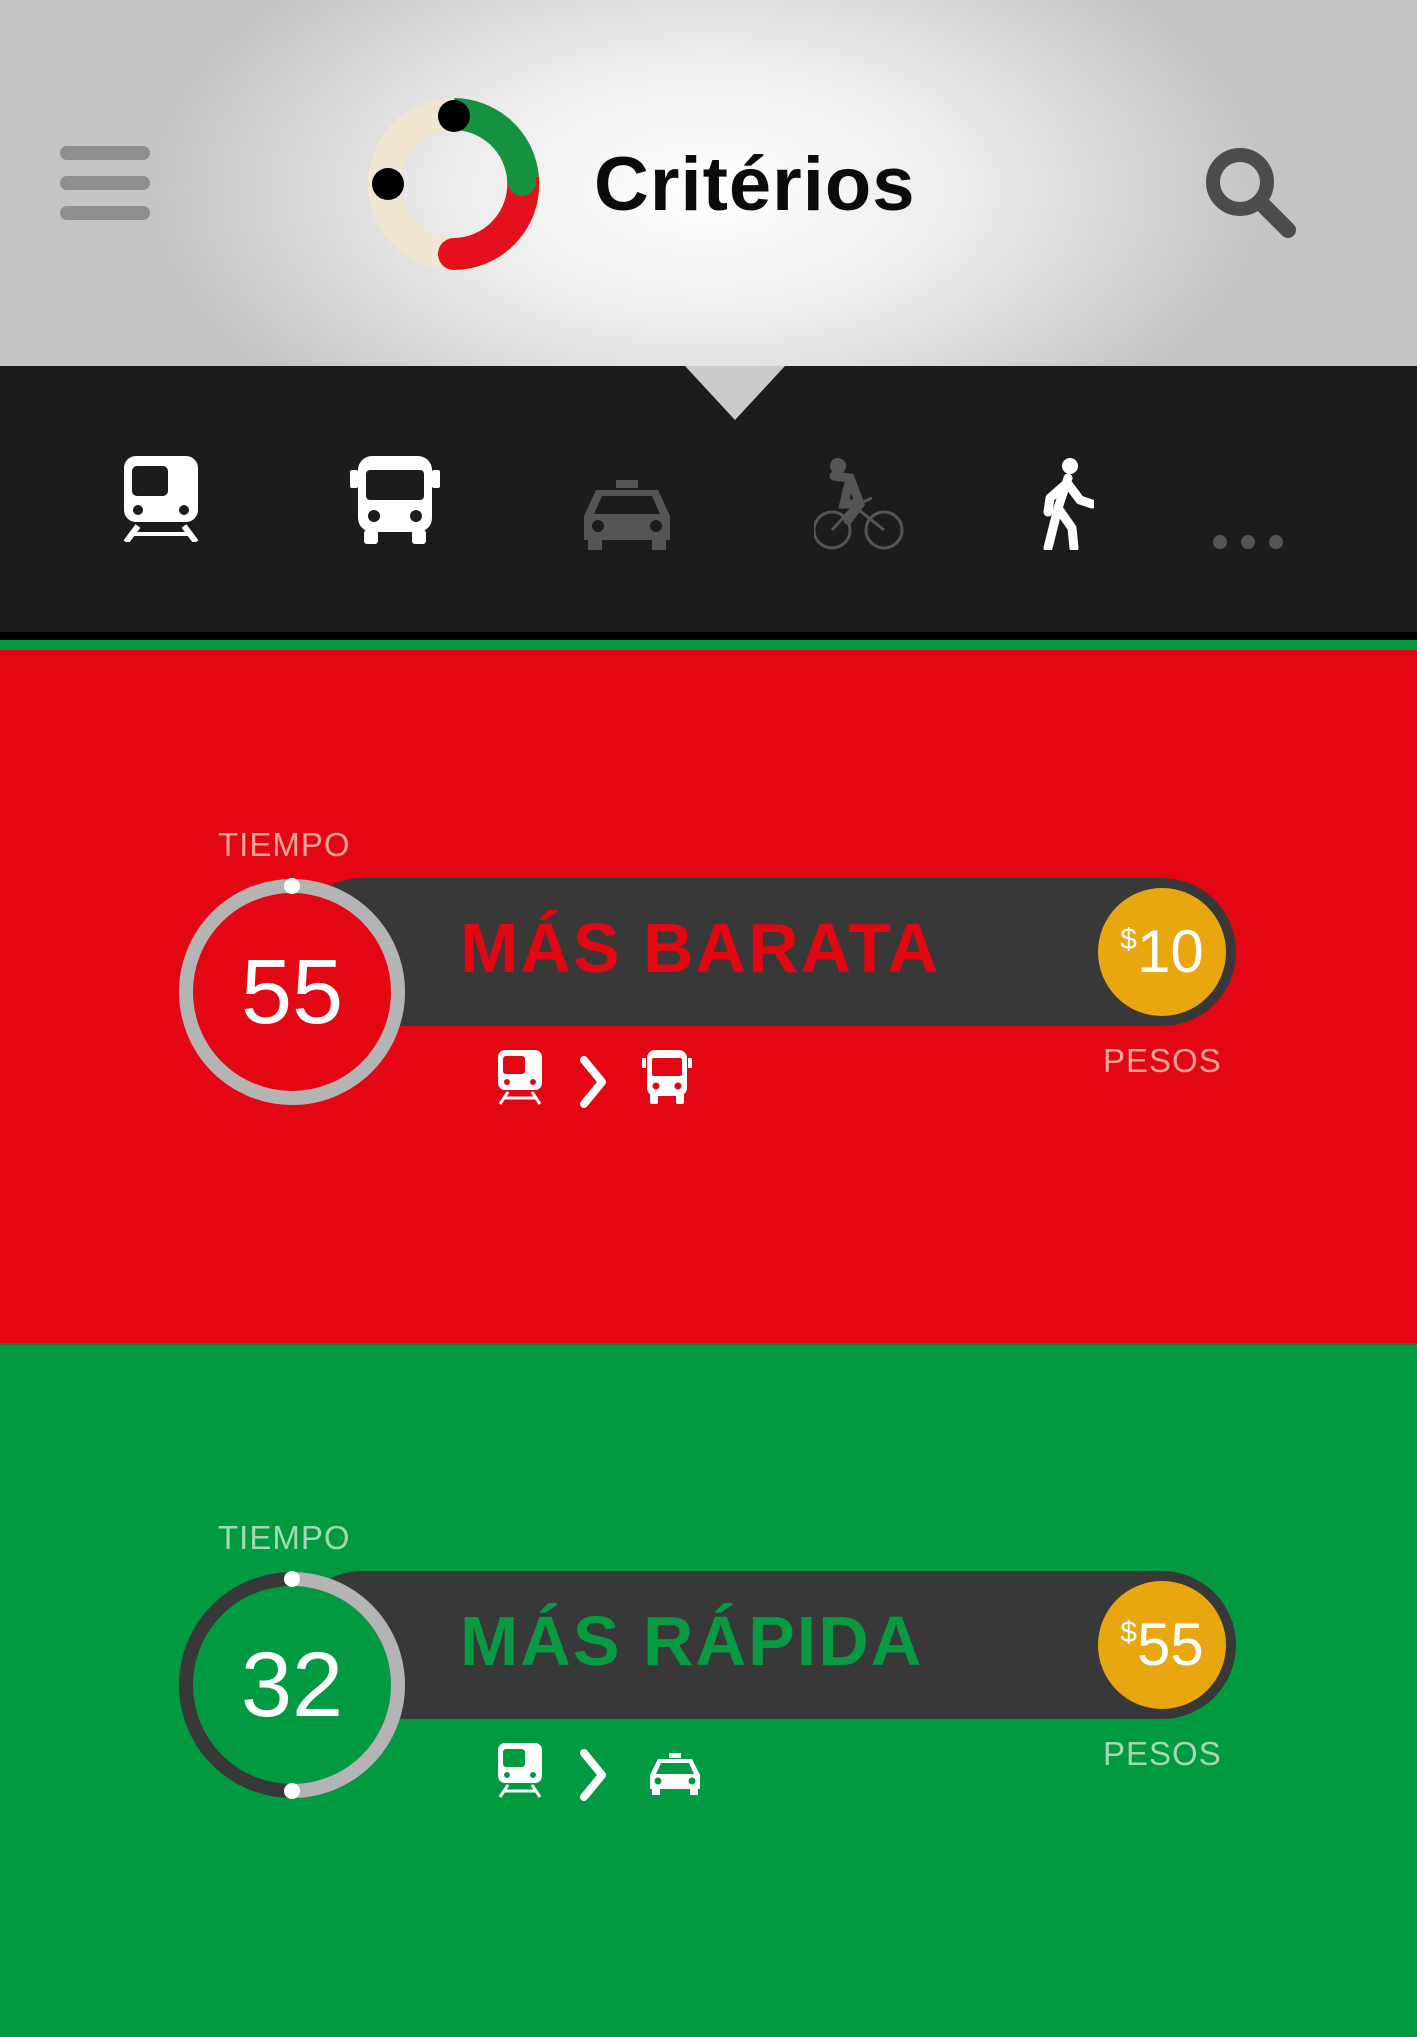 This screenshot has width=1417, height=2037. Describe the element at coordinates (700, 948) in the screenshot. I see `route-title: MÁS BARATA` at that location.